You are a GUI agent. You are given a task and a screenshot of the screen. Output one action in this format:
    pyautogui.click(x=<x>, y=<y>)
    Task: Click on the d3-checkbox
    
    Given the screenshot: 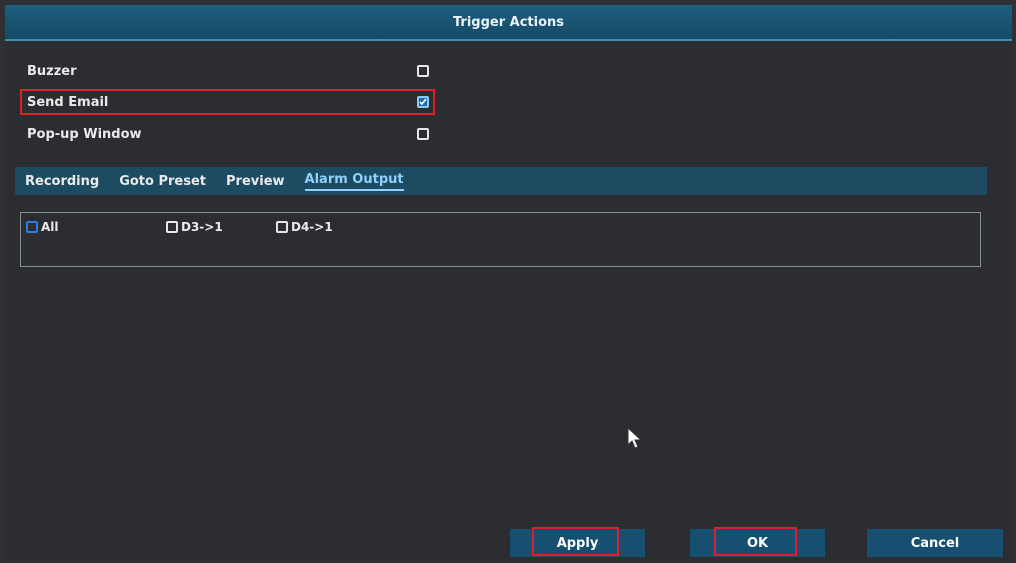 What is the action you would take?
    pyautogui.click(x=172, y=227)
    